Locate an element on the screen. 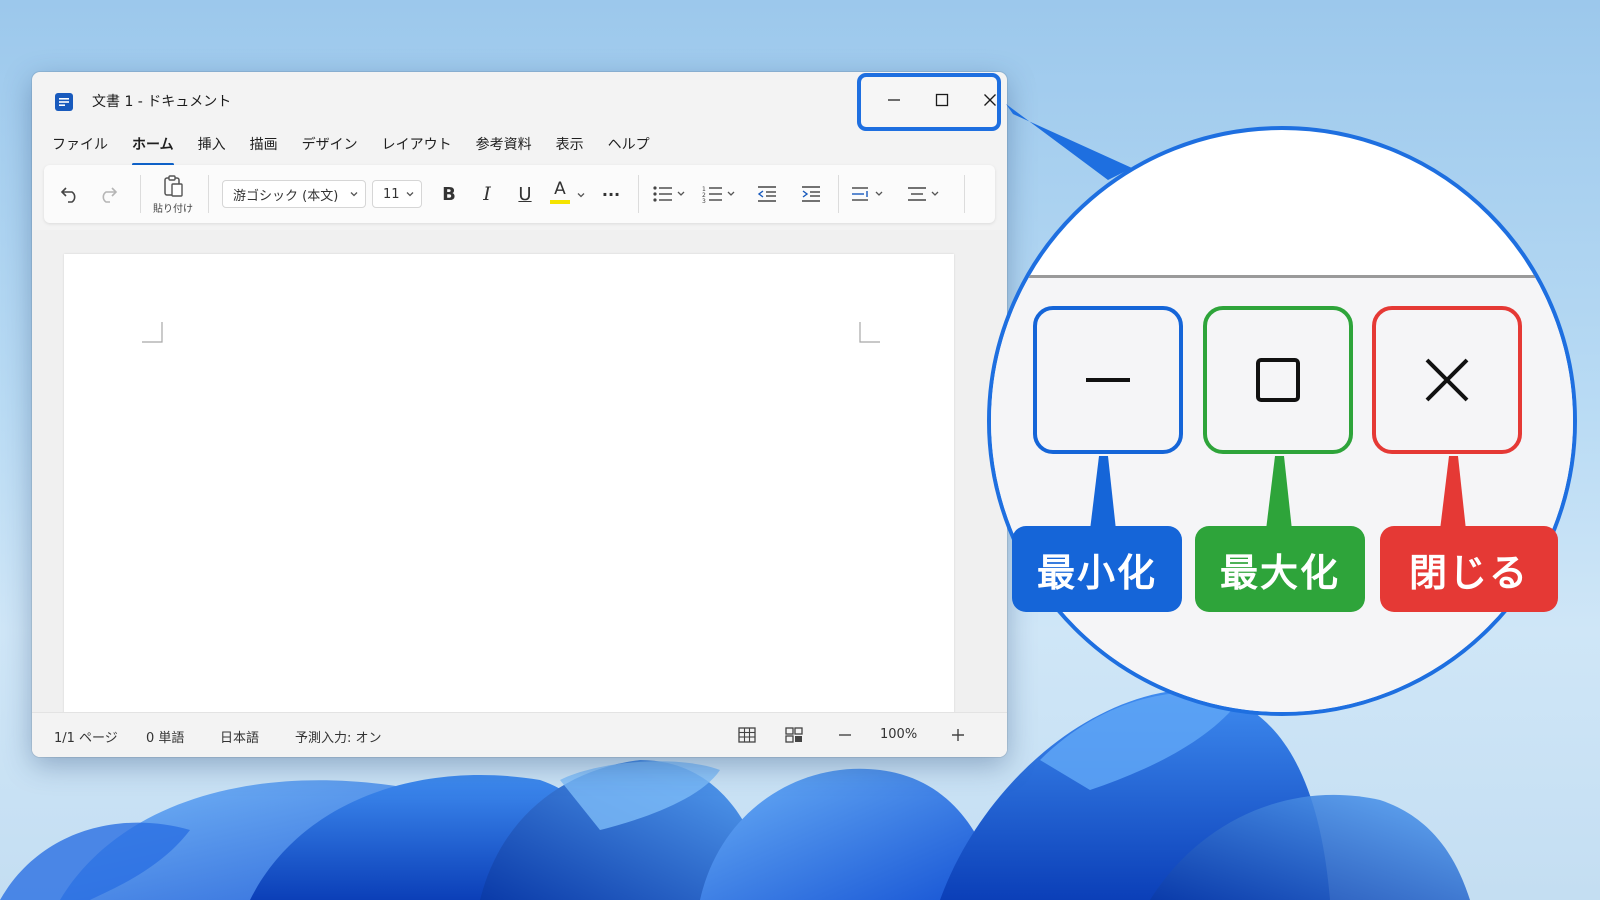  close-button-zoomed is located at coordinates (1447, 380).